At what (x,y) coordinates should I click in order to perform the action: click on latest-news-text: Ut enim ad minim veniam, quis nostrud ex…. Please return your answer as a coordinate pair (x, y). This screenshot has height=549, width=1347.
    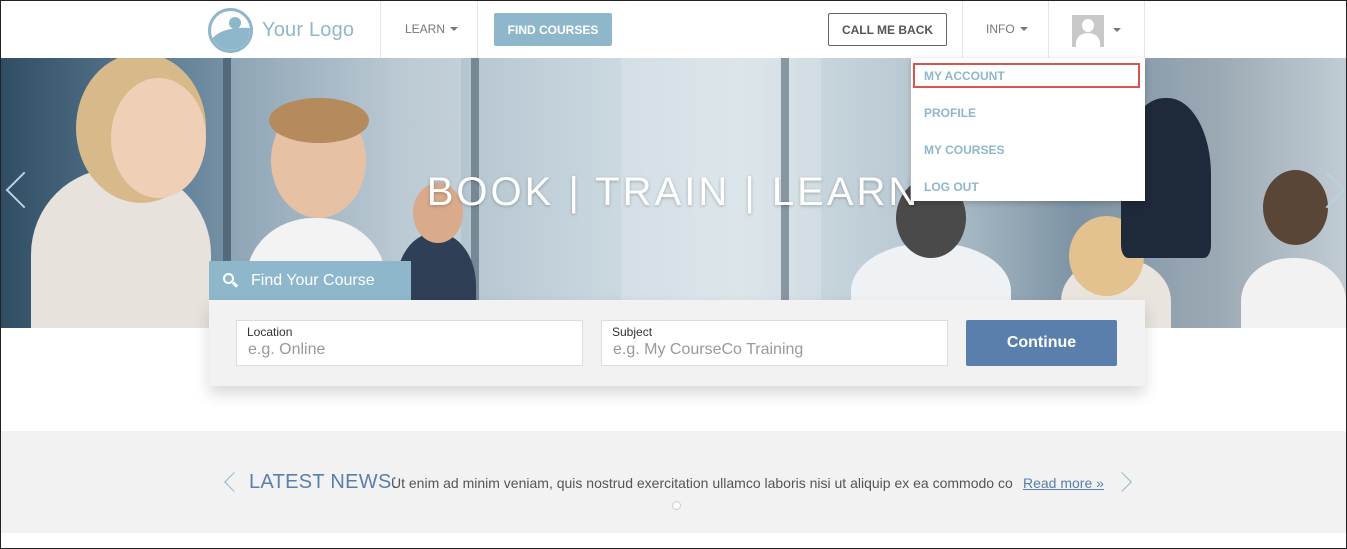
    Looking at the image, I should click on (702, 483).